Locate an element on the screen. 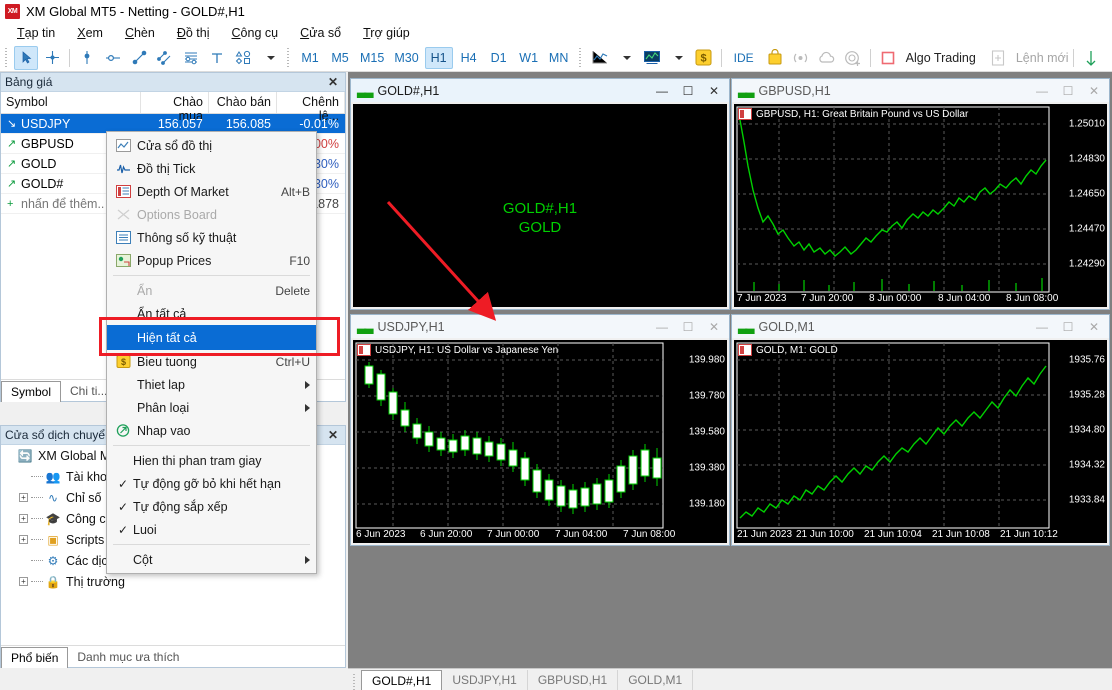 Image resolution: width=1112 pixels, height=690 pixels. indicators-dropdown-icon is located at coordinates (678, 58).